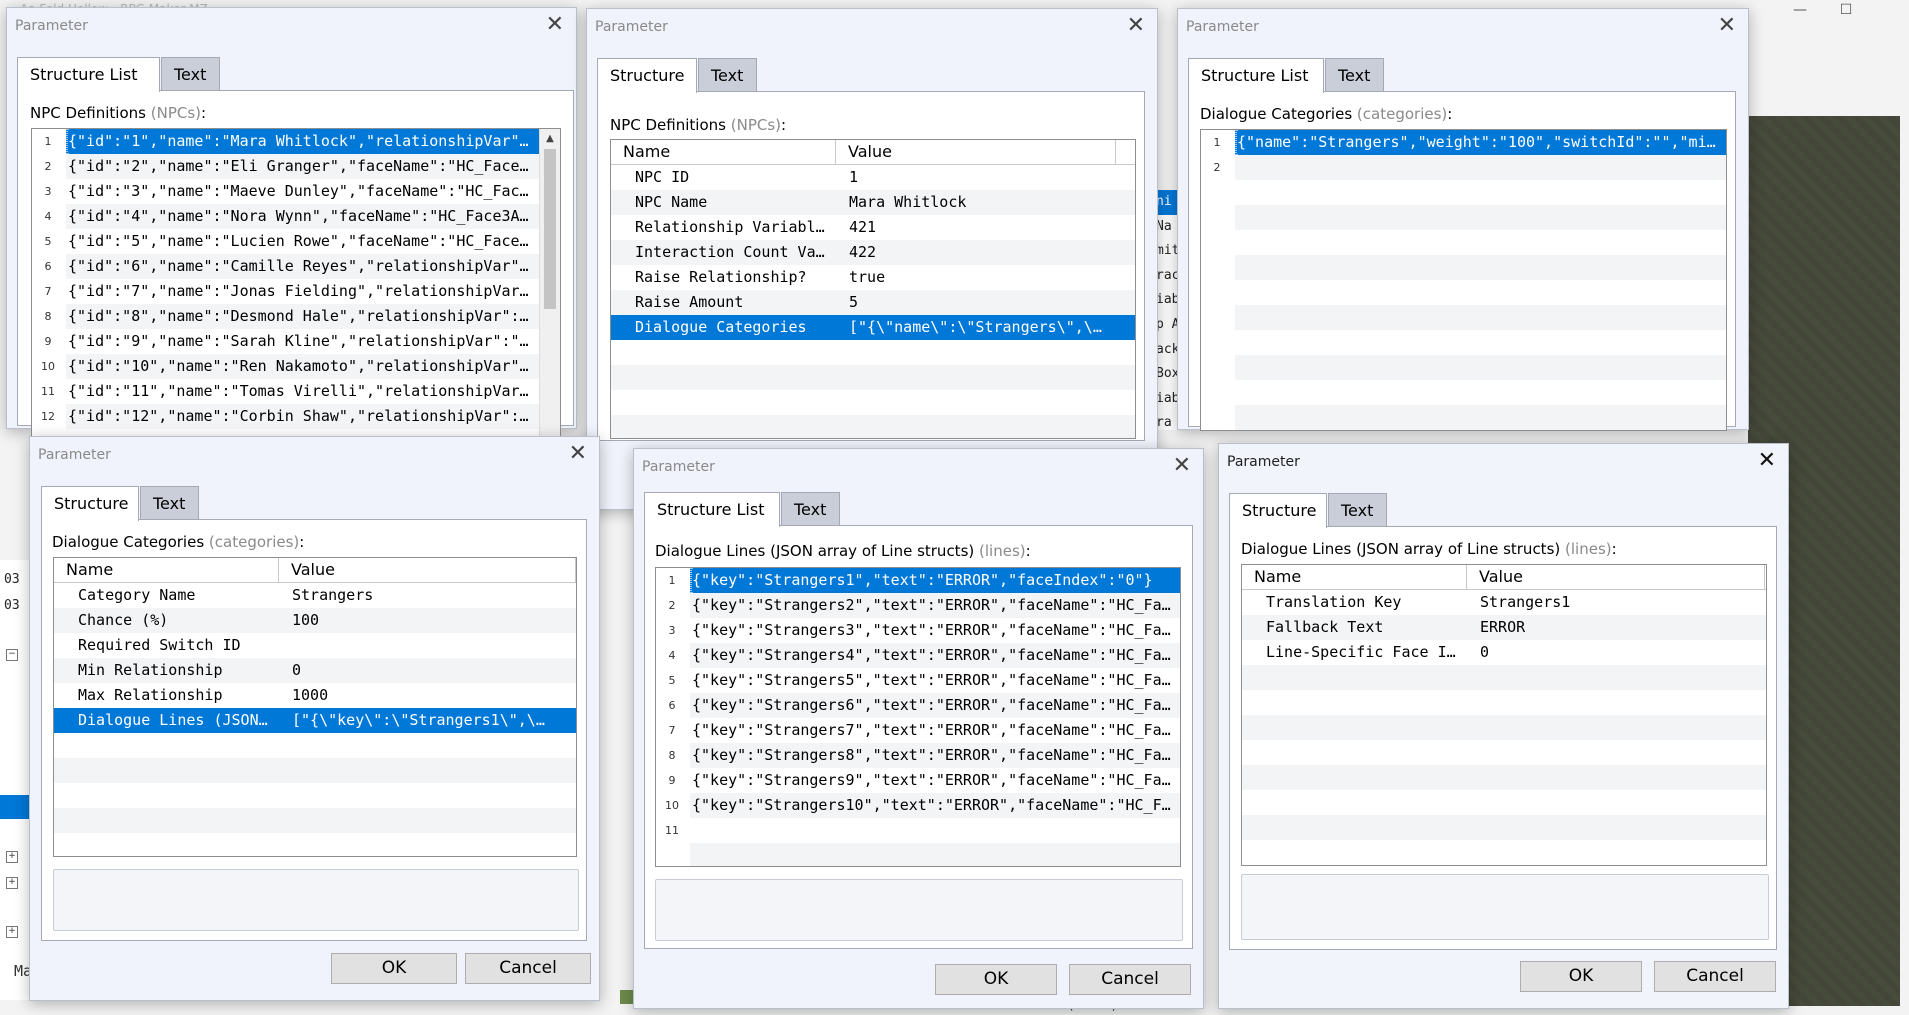 This screenshot has height=1015, width=1909. Describe the element at coordinates (315, 620) in the screenshot. I see `table-row: Chance (%) 100` at that location.